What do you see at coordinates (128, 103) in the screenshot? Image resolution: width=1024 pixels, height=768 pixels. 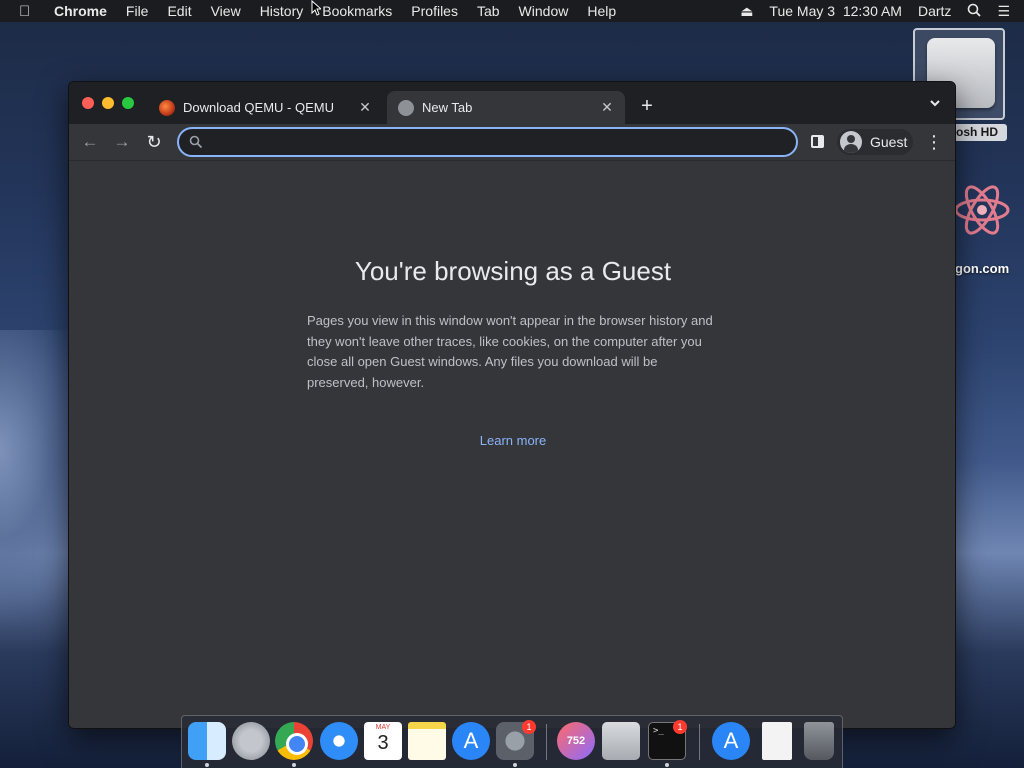 I see `zoom-window-button` at bounding box center [128, 103].